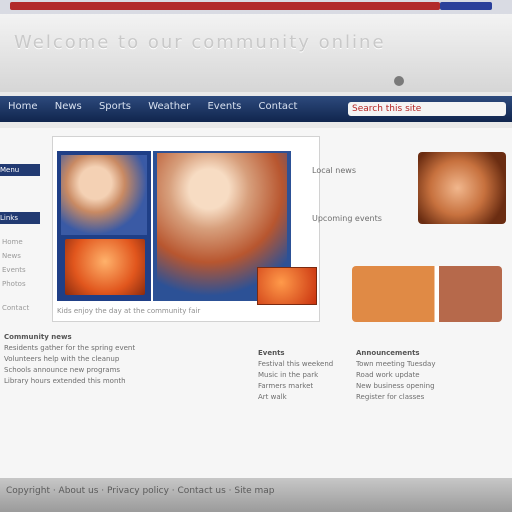 This screenshot has width=512, height=512. What do you see at coordinates (104, 195) in the screenshot?
I see `photo-kids` at bounding box center [104, 195].